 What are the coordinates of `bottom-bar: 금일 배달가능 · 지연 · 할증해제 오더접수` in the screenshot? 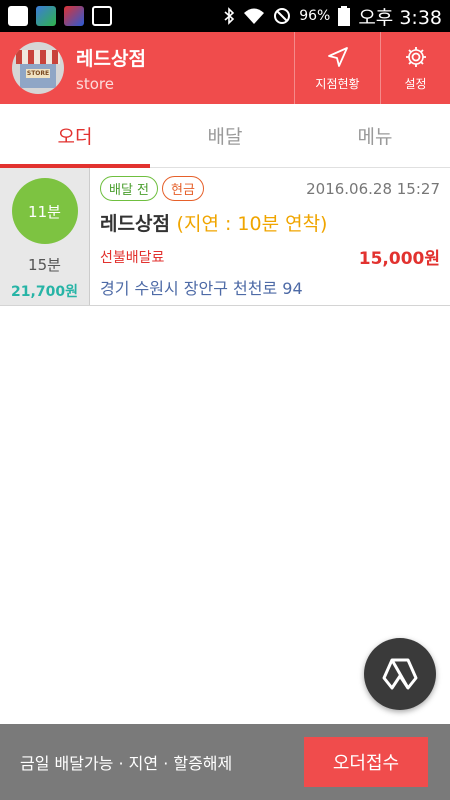 It's located at (225, 762).